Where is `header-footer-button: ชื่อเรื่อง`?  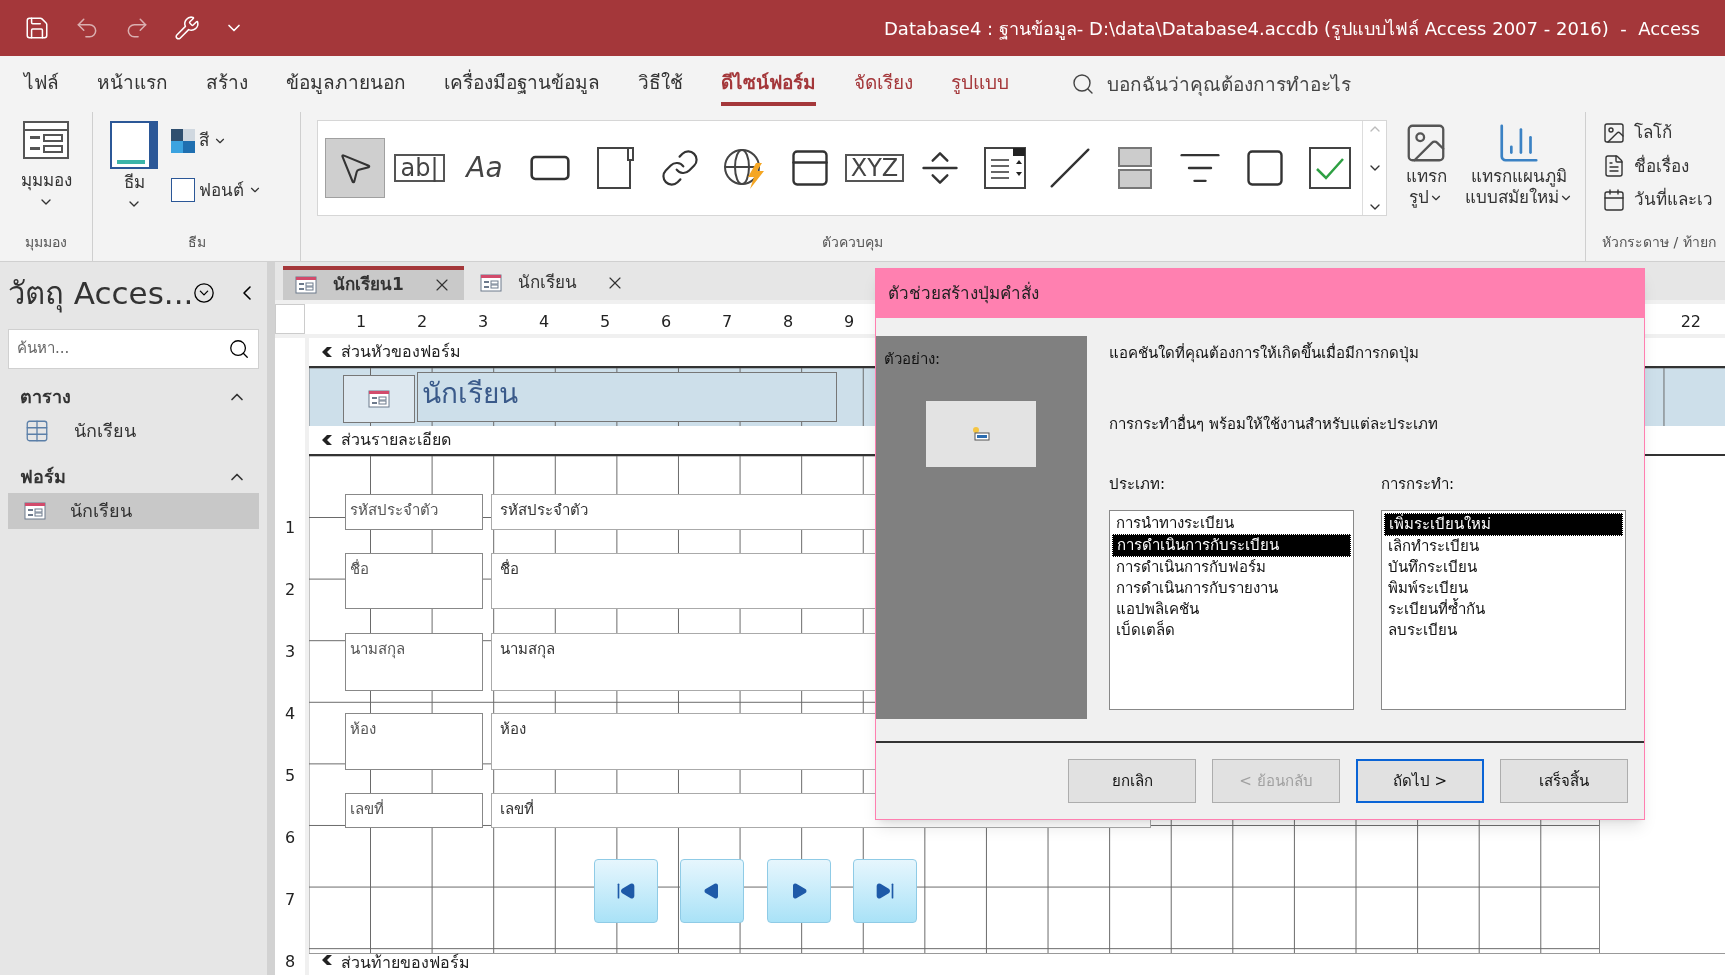
header-footer-button: ชื่อเรื่อง is located at coordinates (1663, 166).